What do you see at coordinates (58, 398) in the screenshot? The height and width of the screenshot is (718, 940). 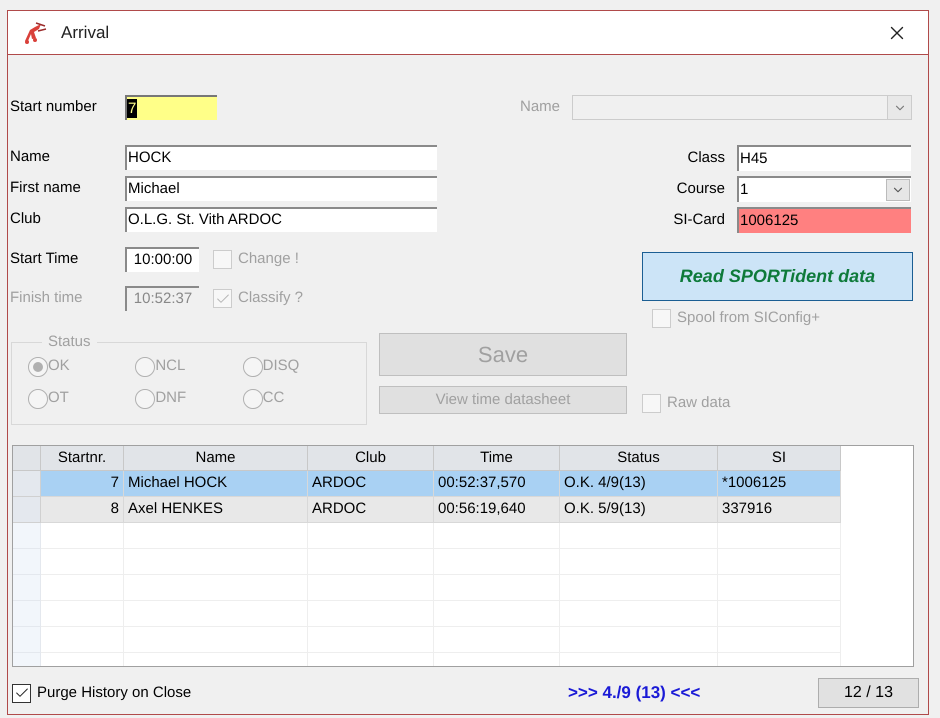 I see `radio-label: OT` at bounding box center [58, 398].